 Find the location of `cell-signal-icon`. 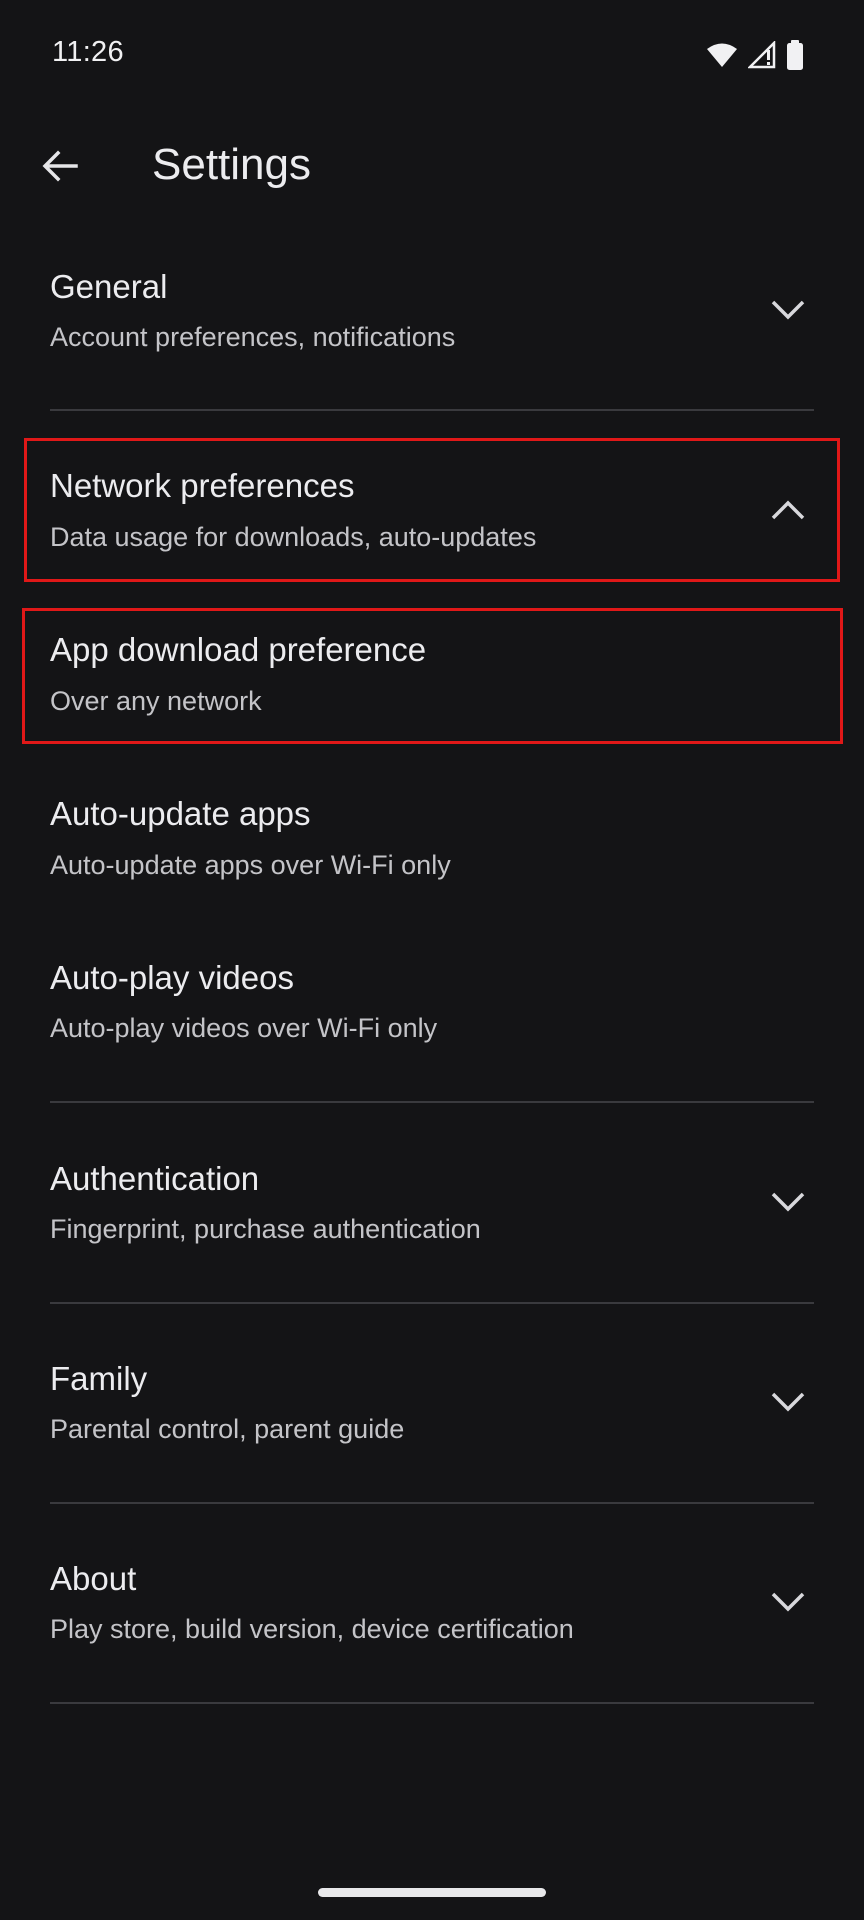

cell-signal-icon is located at coordinates (762, 55).